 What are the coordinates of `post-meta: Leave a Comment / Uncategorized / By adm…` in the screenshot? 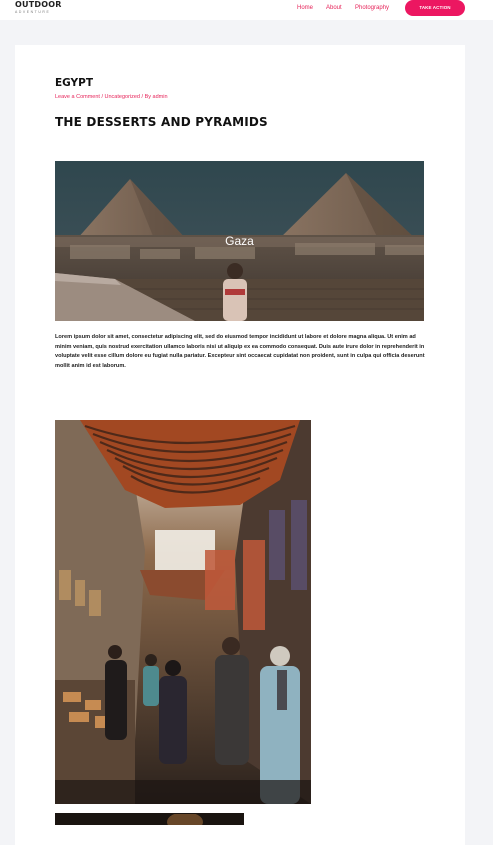 It's located at (111, 97).